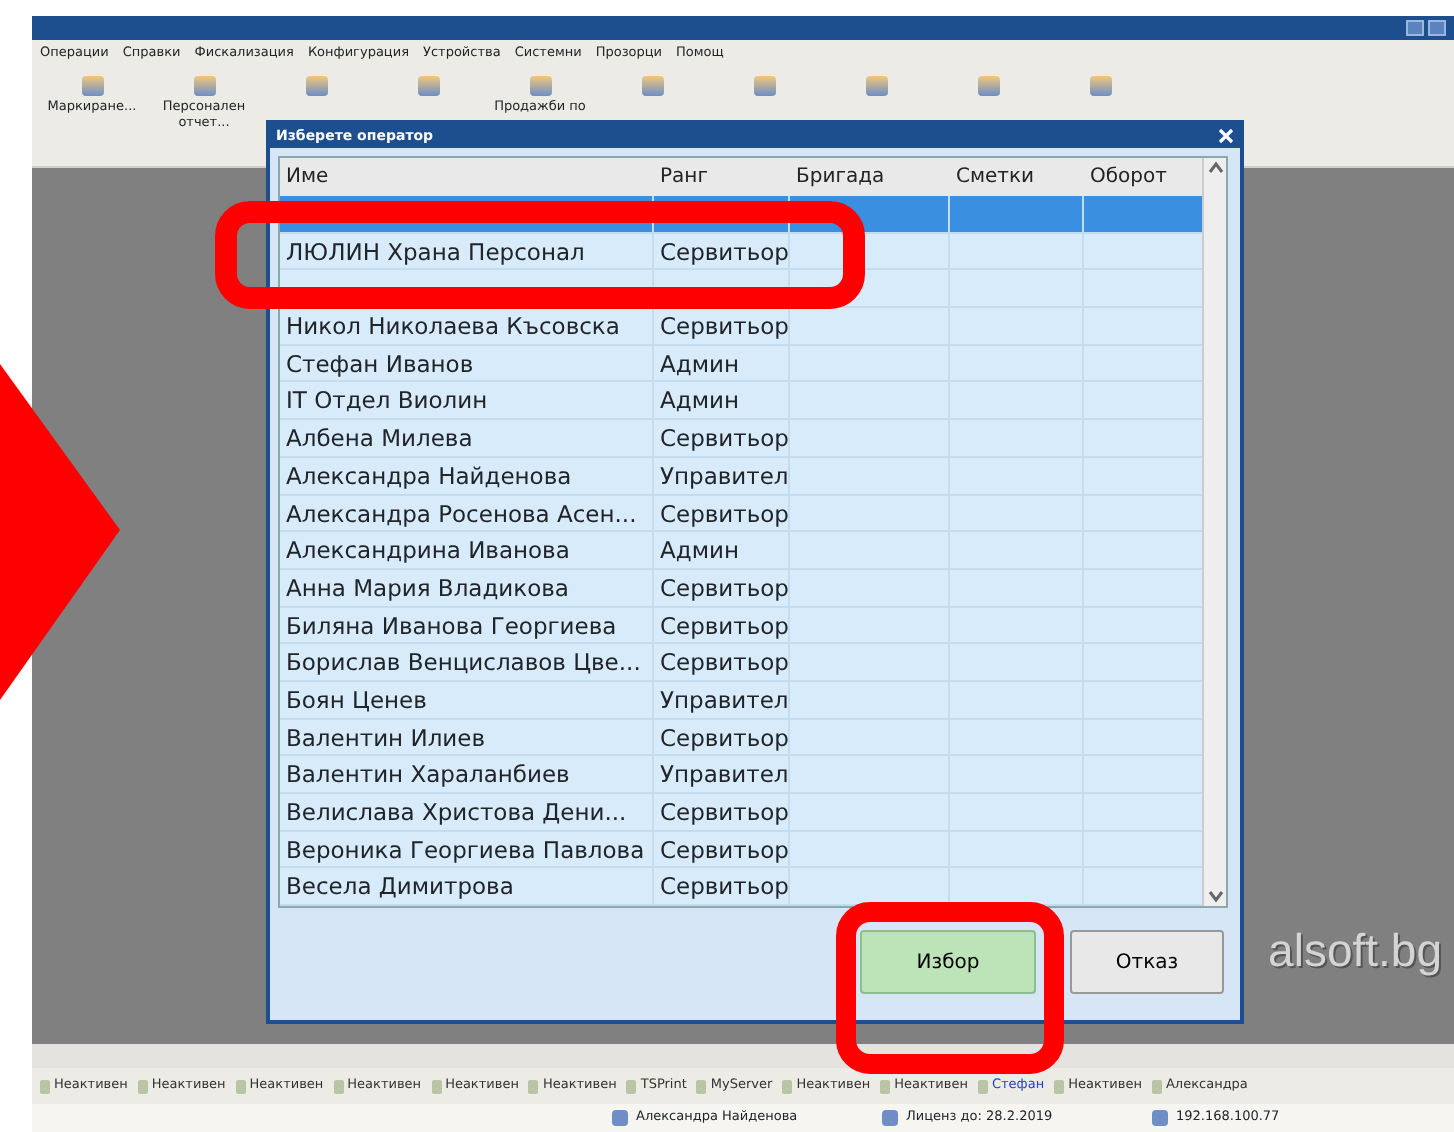  Describe the element at coordinates (467, 886) in the screenshot. I see `table-cell: Весела Димитрова` at that location.